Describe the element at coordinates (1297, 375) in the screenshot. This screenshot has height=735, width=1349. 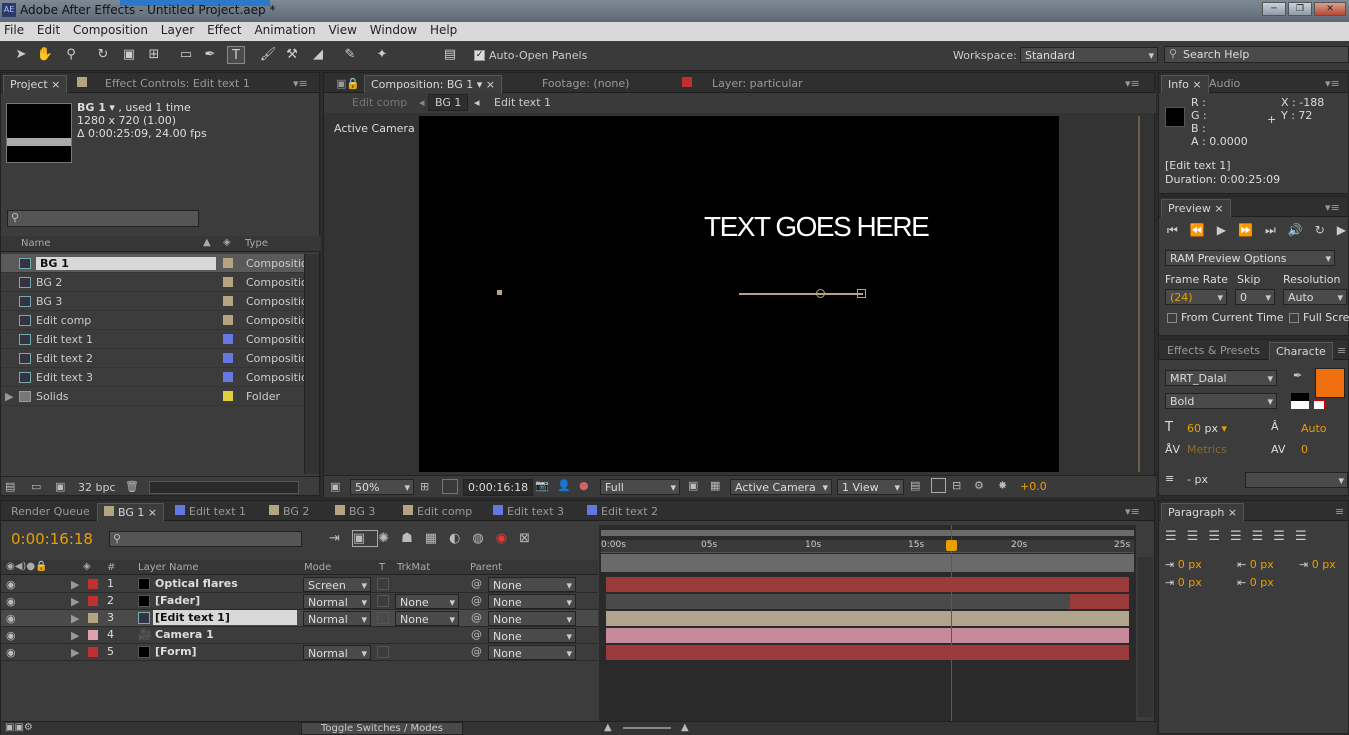
I see `eyedropper-icon: ✒` at that location.